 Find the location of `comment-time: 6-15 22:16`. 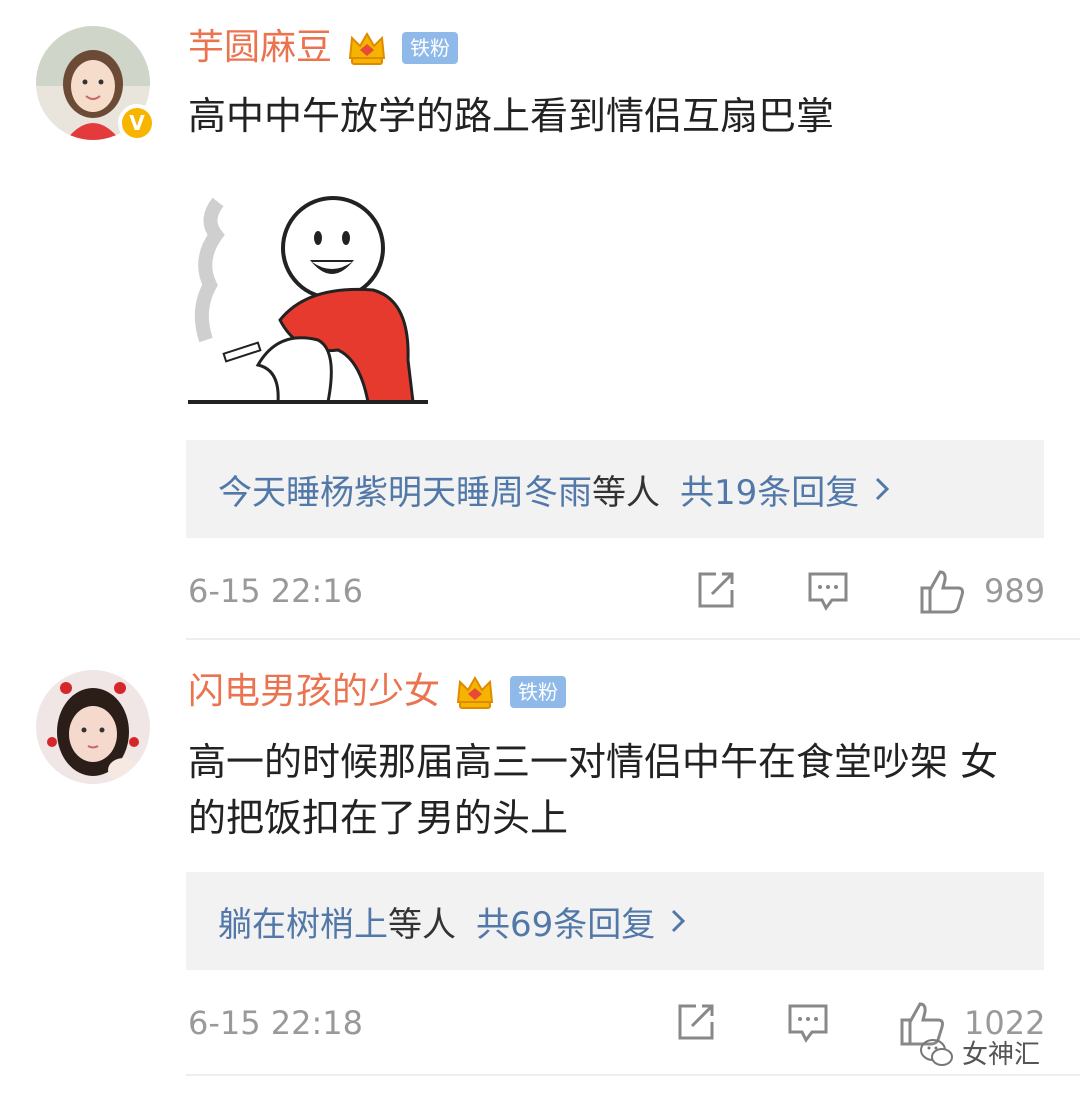

comment-time: 6-15 22:16 is located at coordinates (276, 591).